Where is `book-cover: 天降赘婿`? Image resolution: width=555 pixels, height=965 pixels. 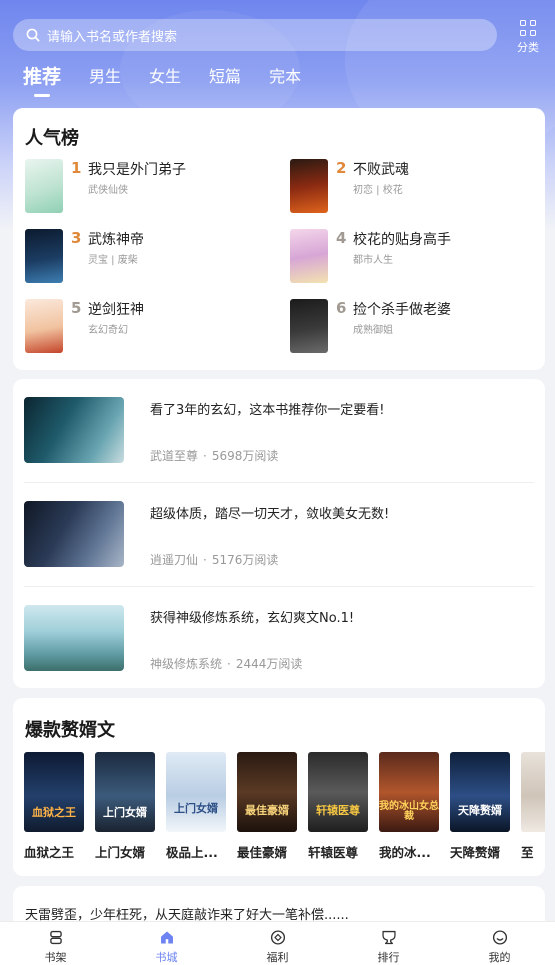 book-cover: 天降赘婿 is located at coordinates (480, 792).